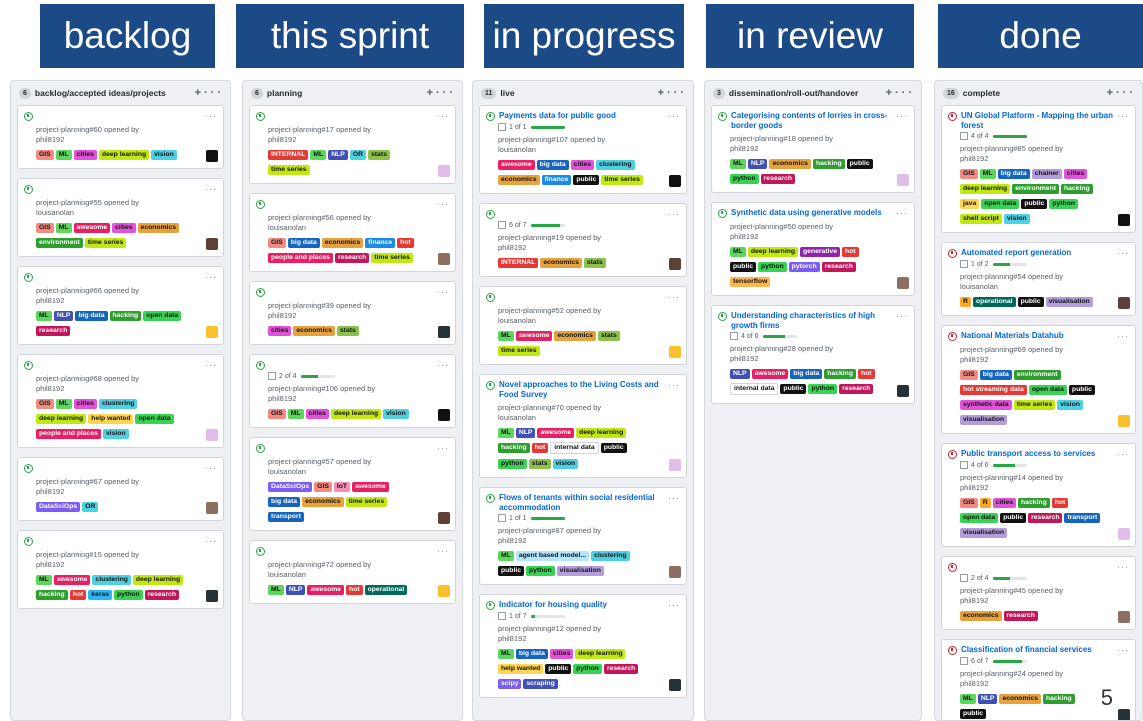  What do you see at coordinates (1037, 650) in the screenshot?
I see `issue-title: Classification of financial services` at bounding box center [1037, 650].